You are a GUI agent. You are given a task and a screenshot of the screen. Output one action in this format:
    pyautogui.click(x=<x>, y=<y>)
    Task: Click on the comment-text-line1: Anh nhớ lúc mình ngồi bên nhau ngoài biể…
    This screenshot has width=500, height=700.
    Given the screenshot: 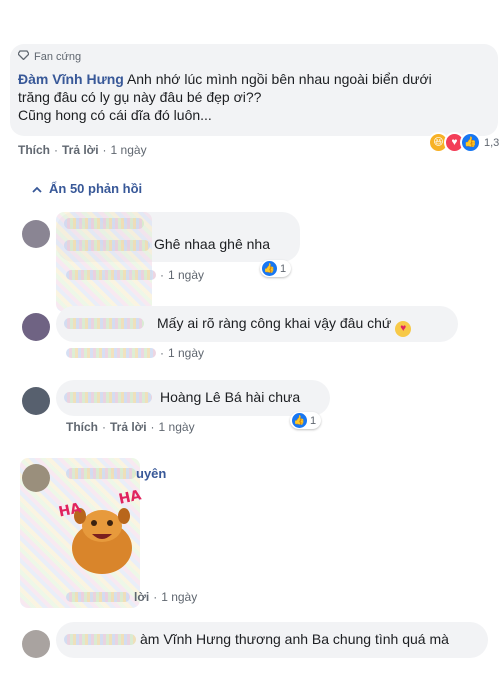 What is the action you would take?
    pyautogui.click(x=279, y=79)
    